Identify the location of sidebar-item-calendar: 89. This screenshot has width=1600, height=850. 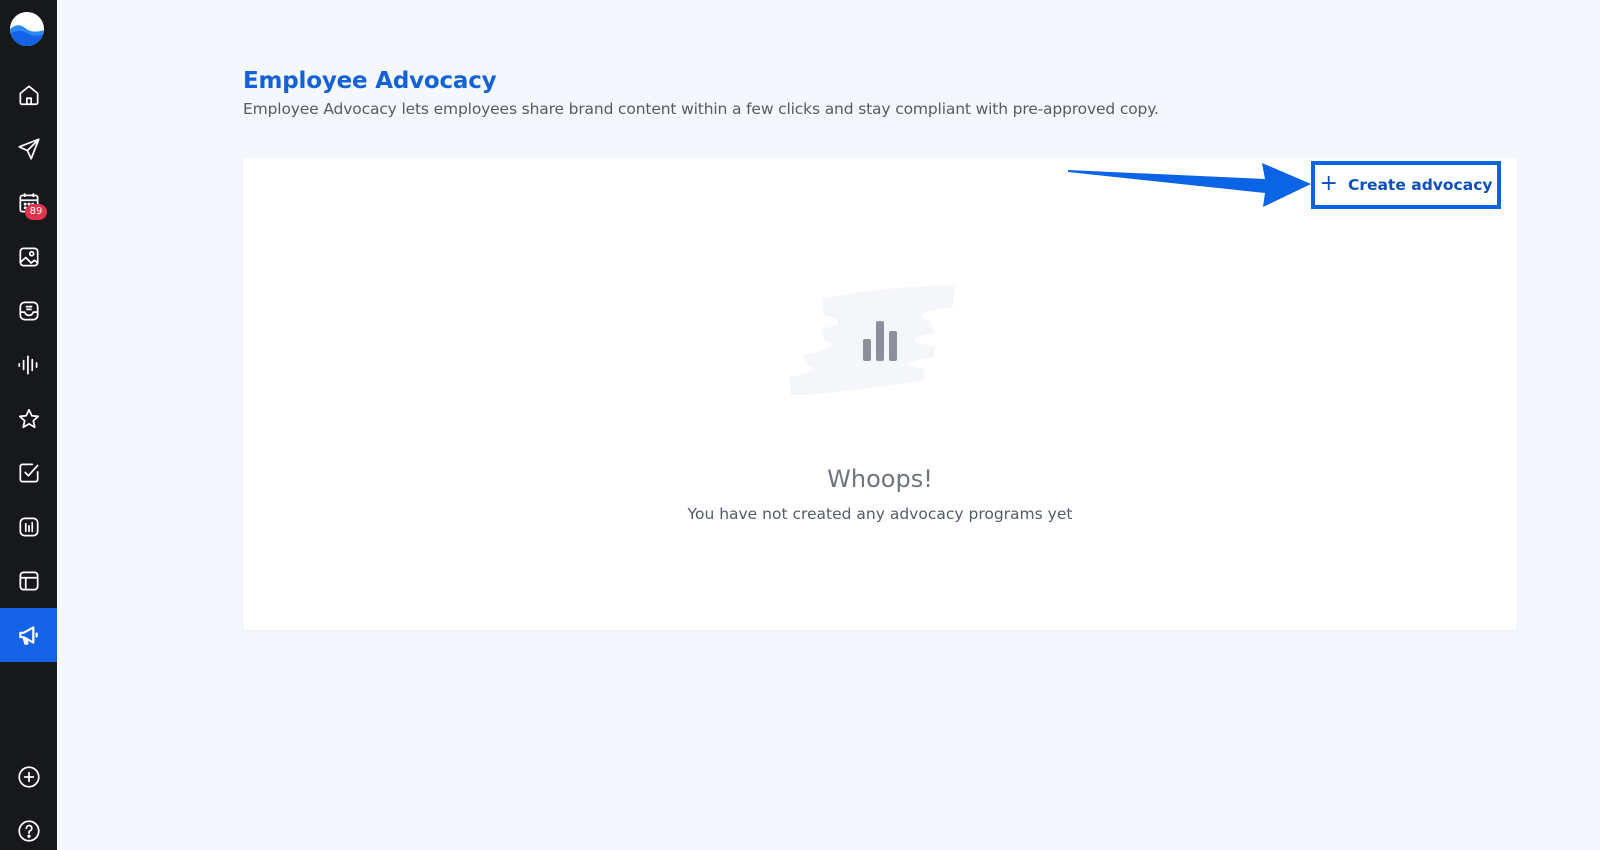
(28, 203).